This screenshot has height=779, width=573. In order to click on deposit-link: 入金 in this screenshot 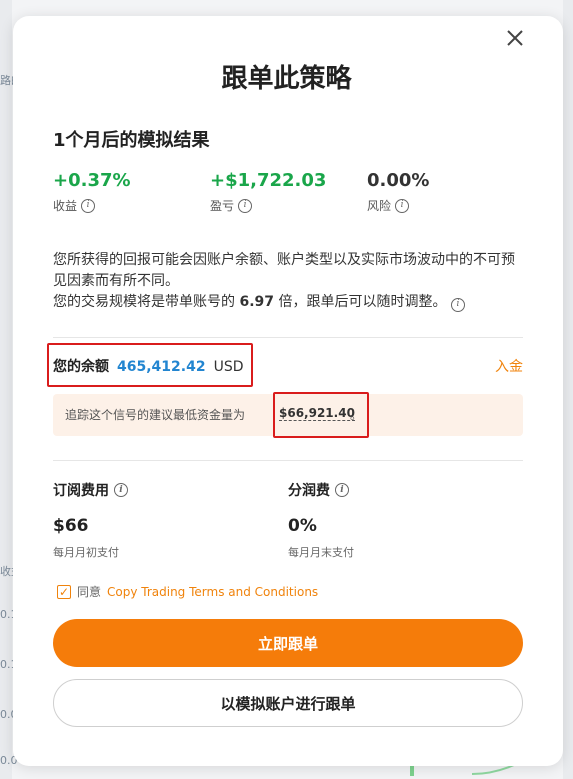, I will do `click(509, 366)`.